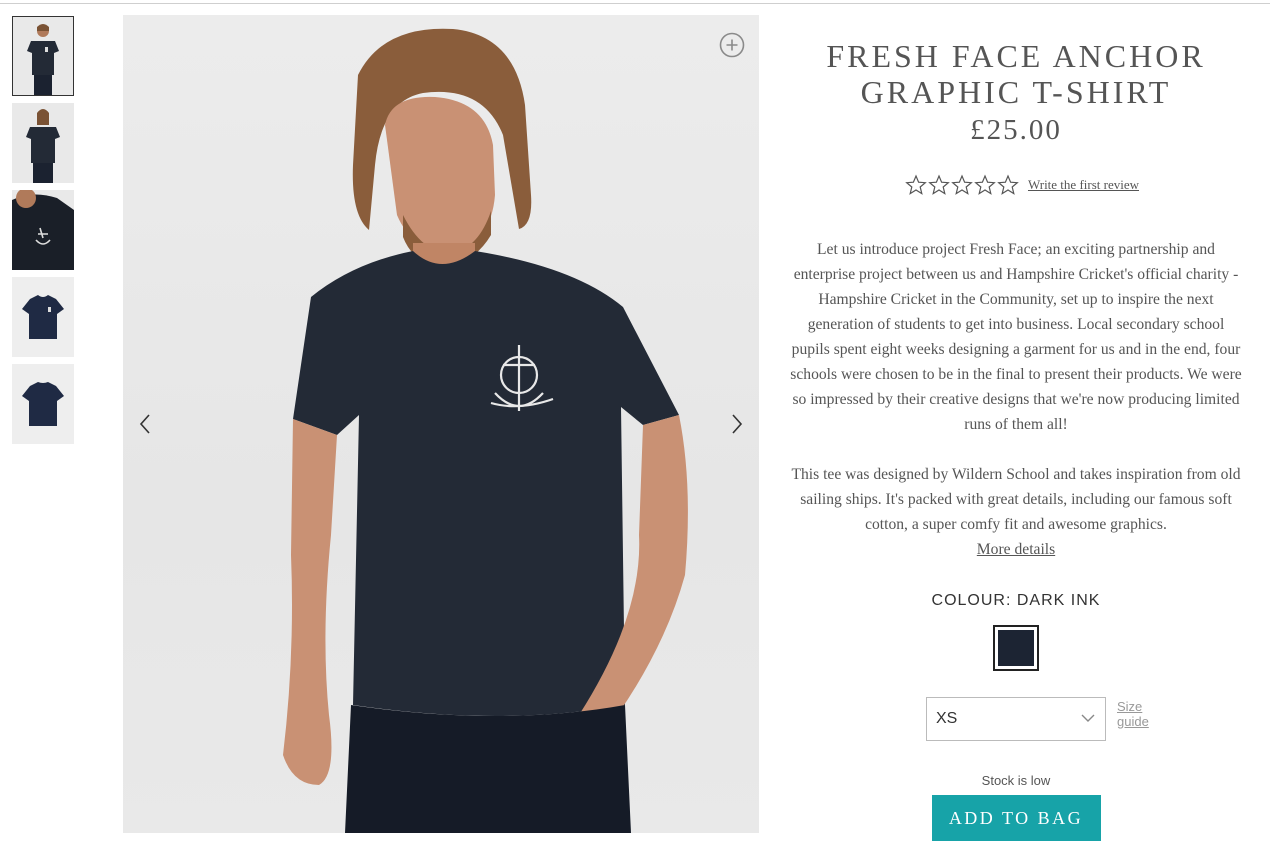  I want to click on thumbnail-flat-front, so click(43, 317).